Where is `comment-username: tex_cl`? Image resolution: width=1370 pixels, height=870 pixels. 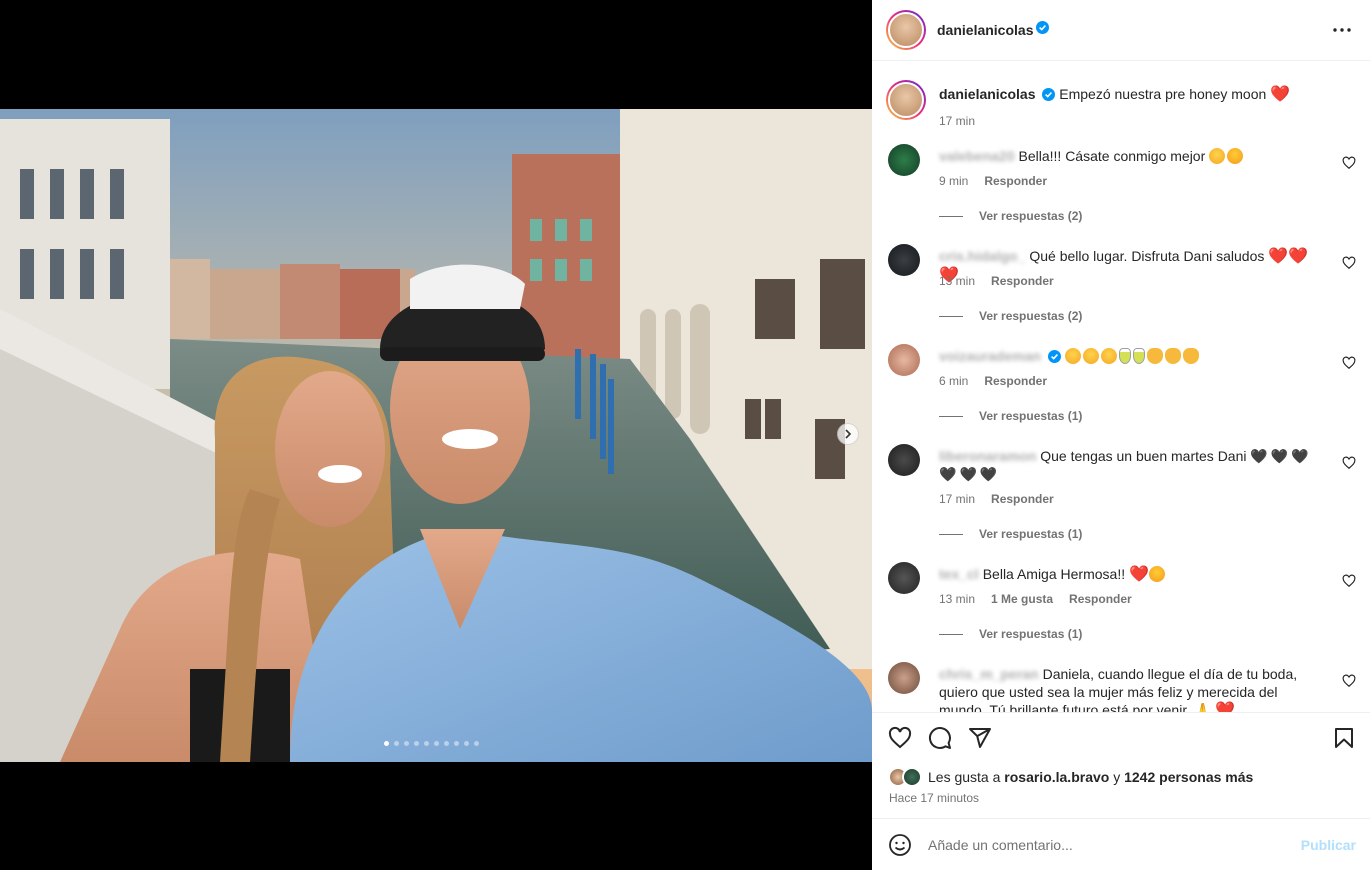
comment-username: tex_cl is located at coordinates (959, 574).